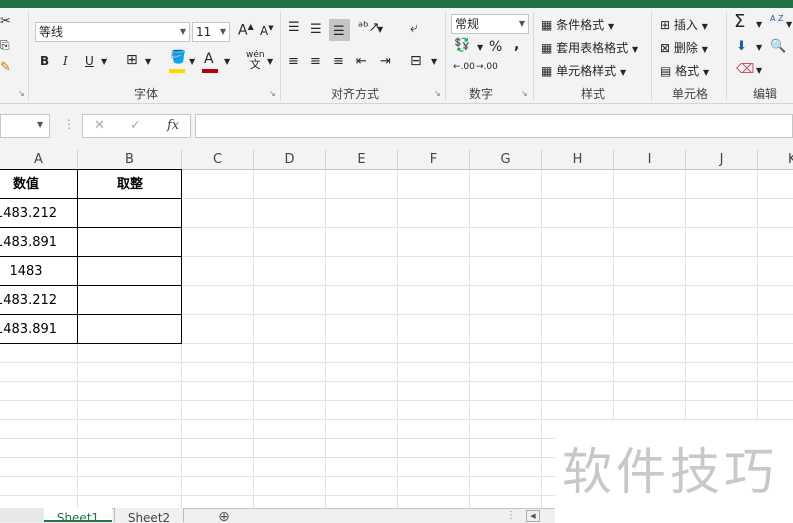 This screenshot has width=793, height=523. What do you see at coordinates (130, 160) in the screenshot?
I see `column-header-b: B` at bounding box center [130, 160].